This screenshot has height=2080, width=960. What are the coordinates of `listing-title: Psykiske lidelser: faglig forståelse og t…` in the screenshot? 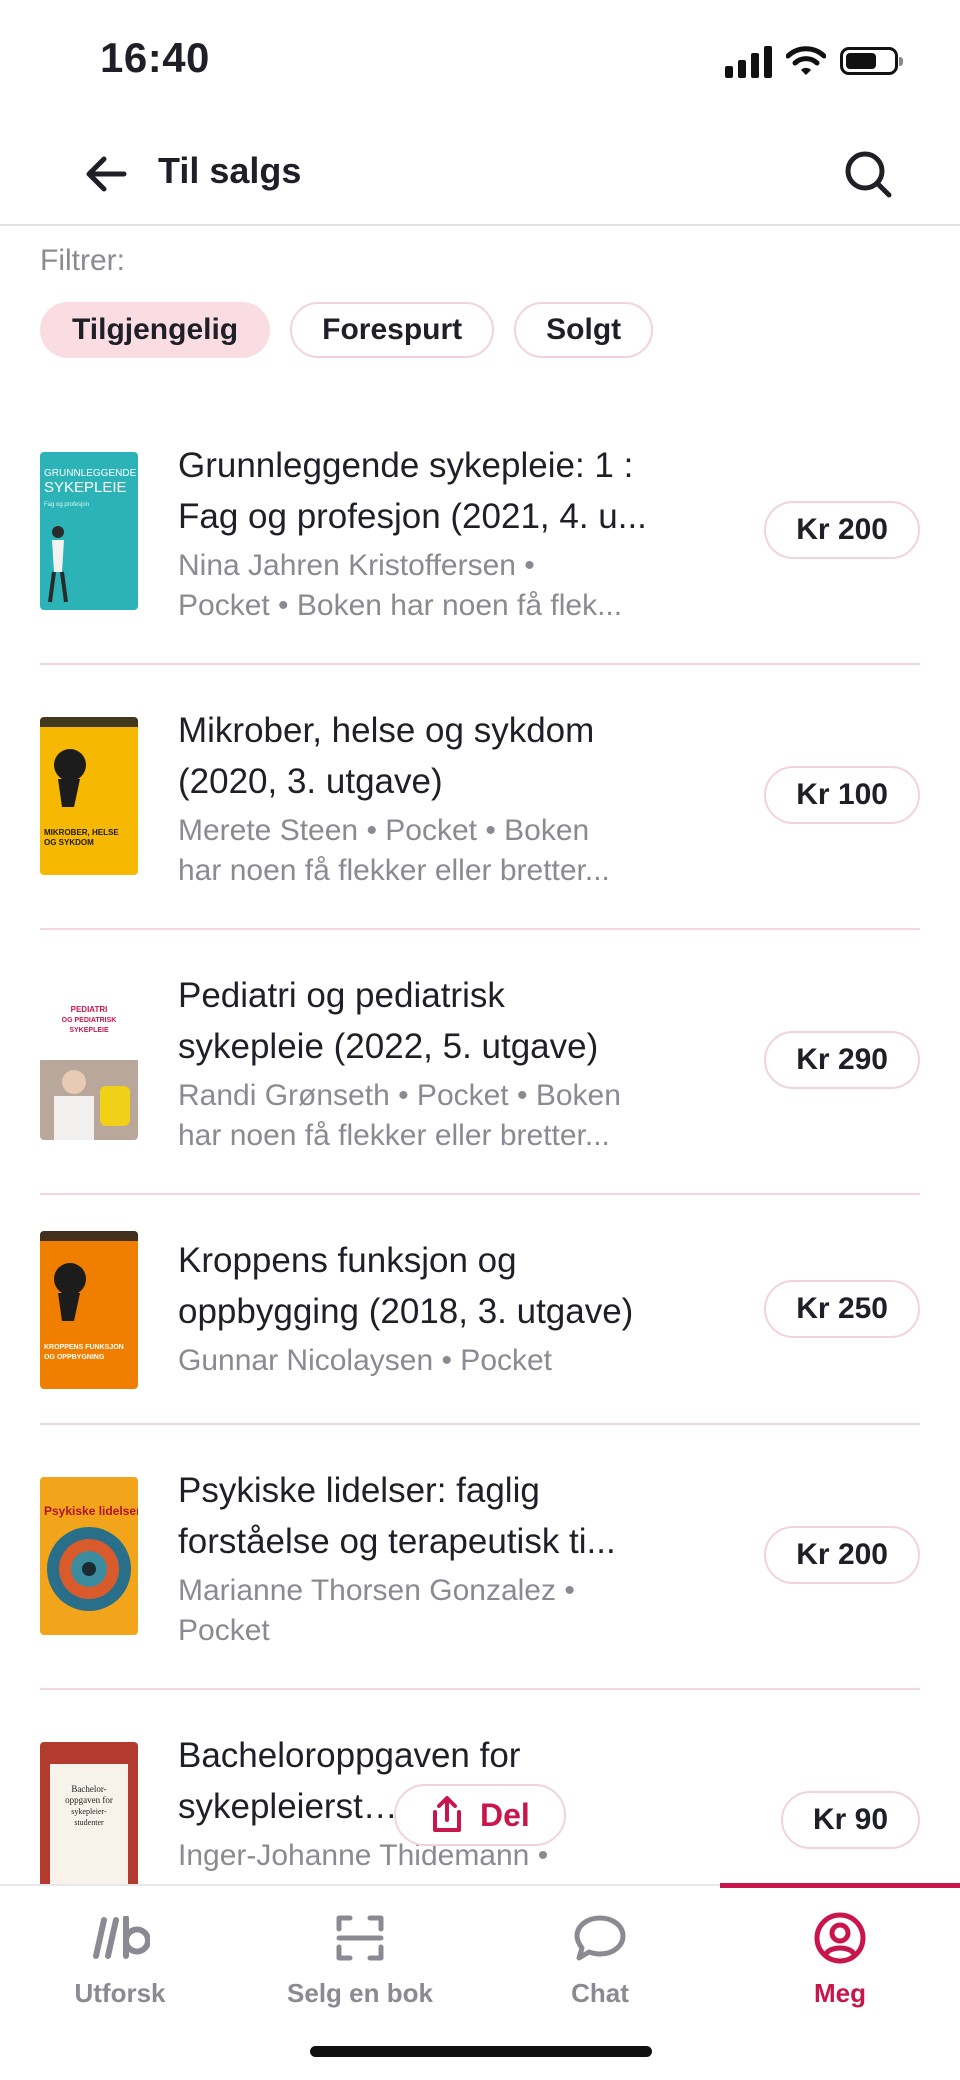 It's located at (397, 1516).